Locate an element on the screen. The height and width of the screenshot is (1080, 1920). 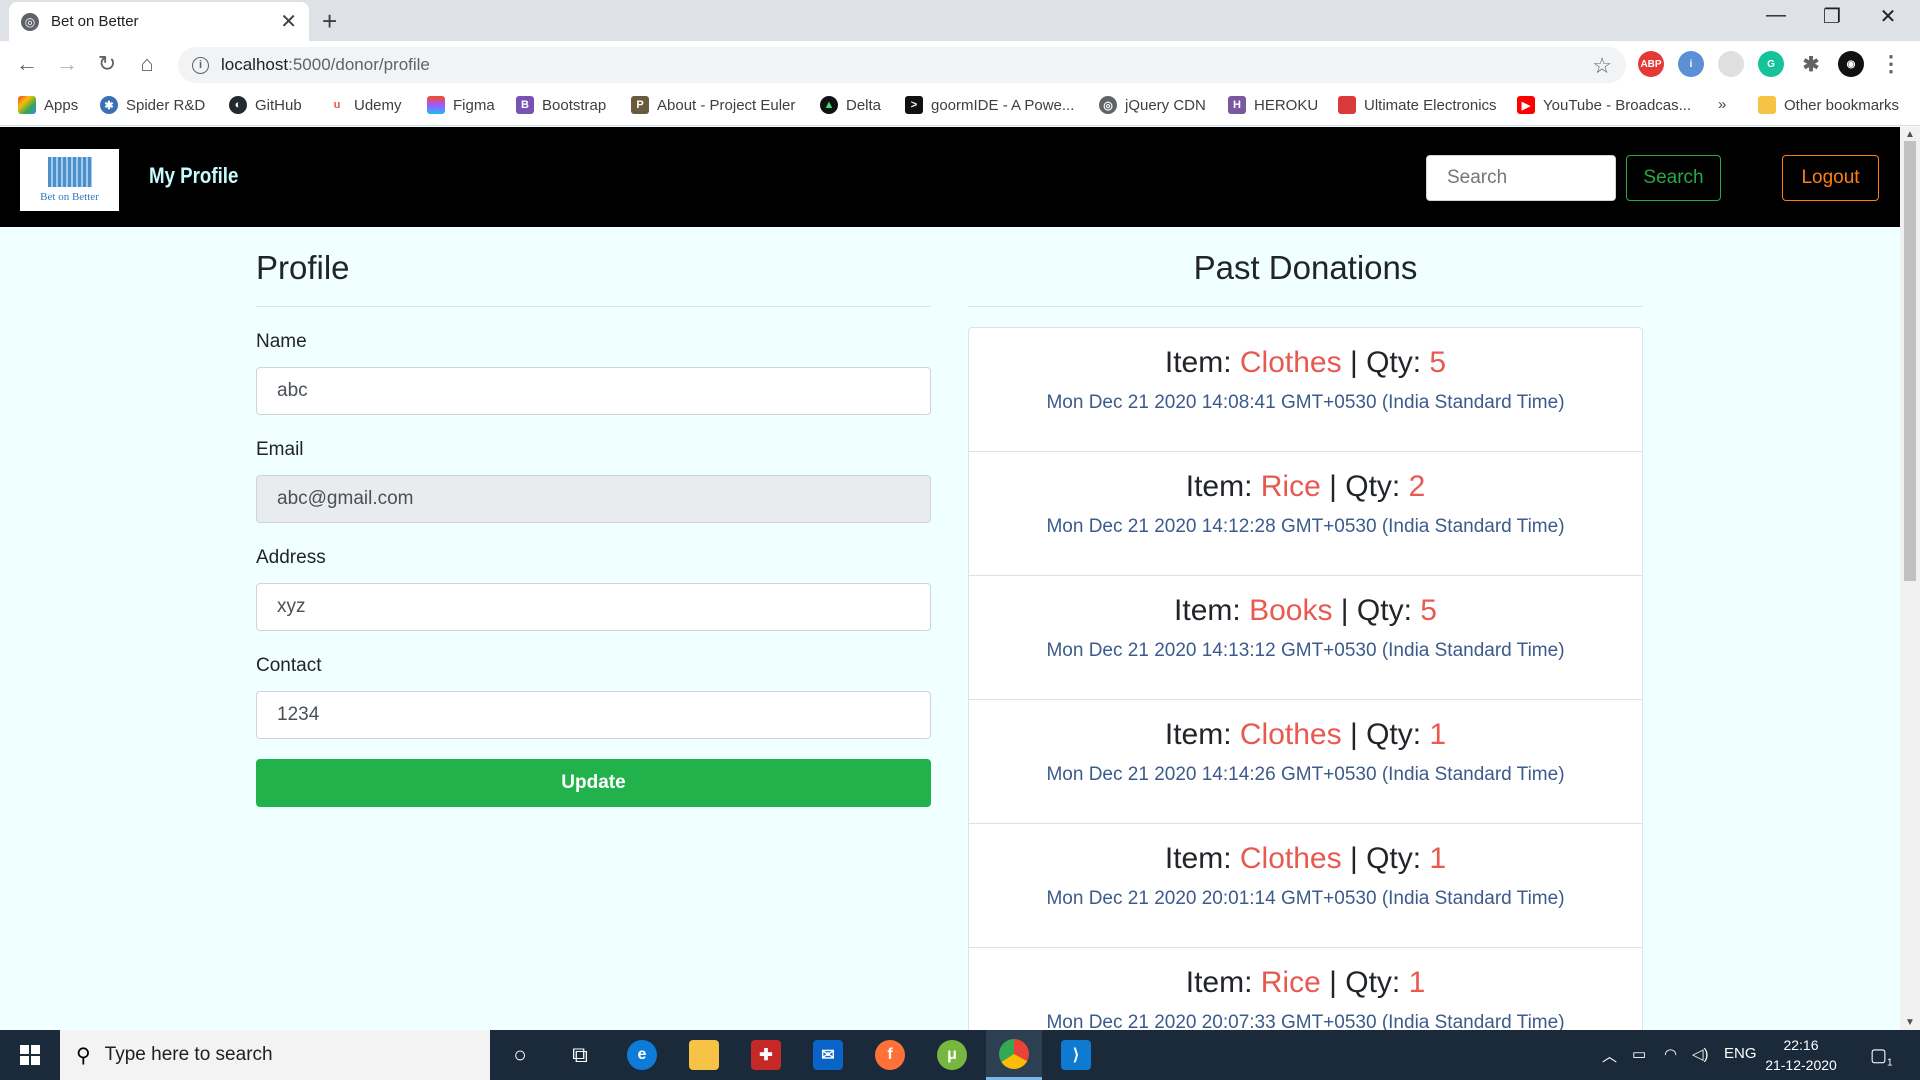
edge-app: e is located at coordinates (642, 1055).